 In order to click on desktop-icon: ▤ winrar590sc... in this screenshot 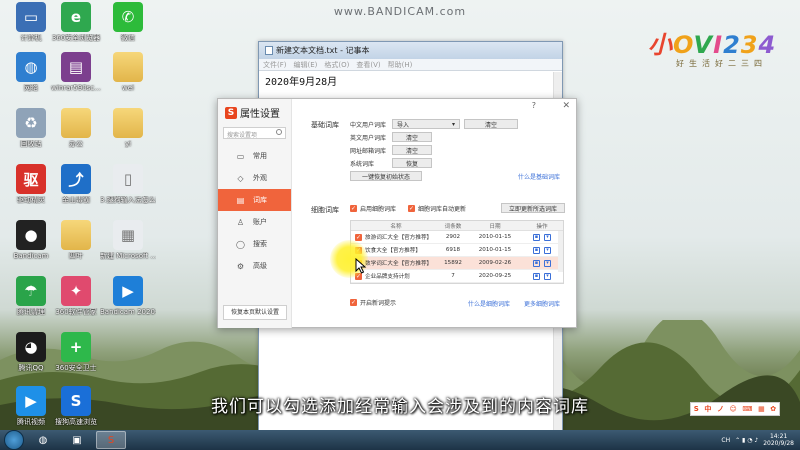, I will do `click(76, 72)`.